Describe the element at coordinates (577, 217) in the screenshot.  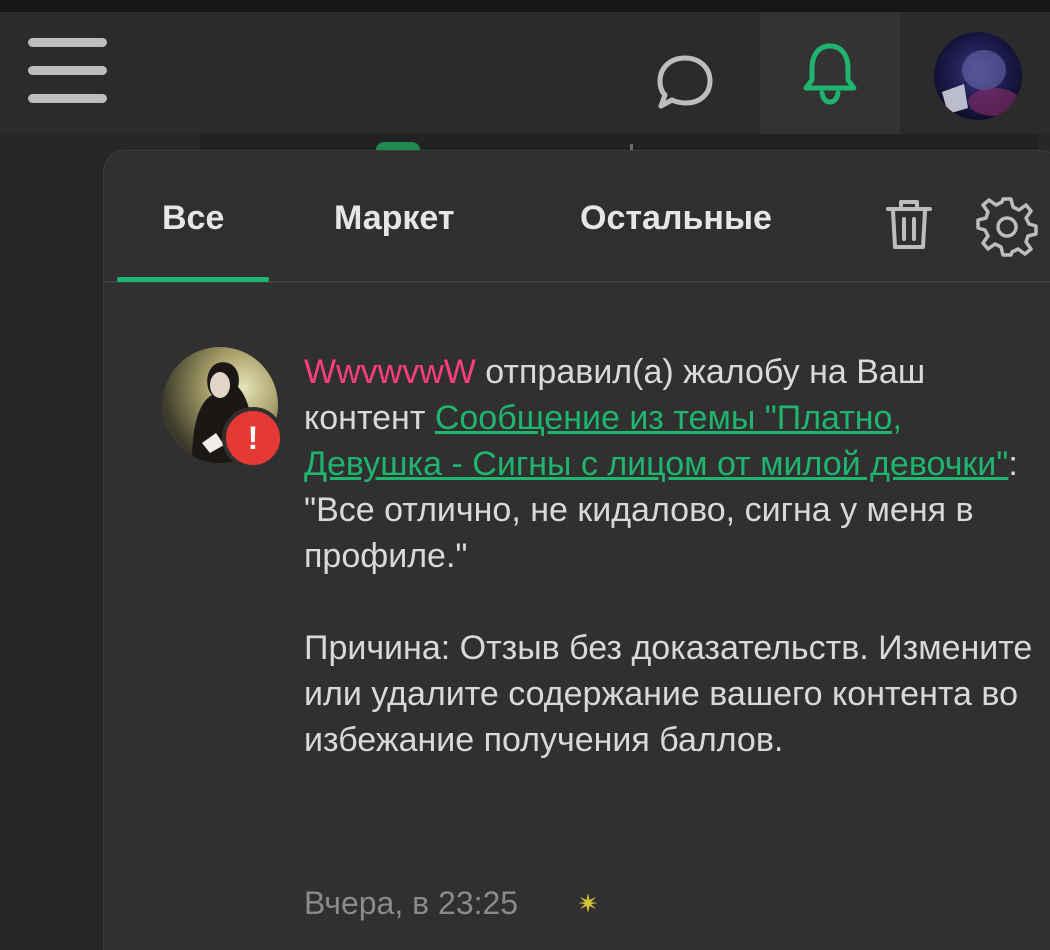
I see `notification-tabs: Все Маркет Остальные` at that location.